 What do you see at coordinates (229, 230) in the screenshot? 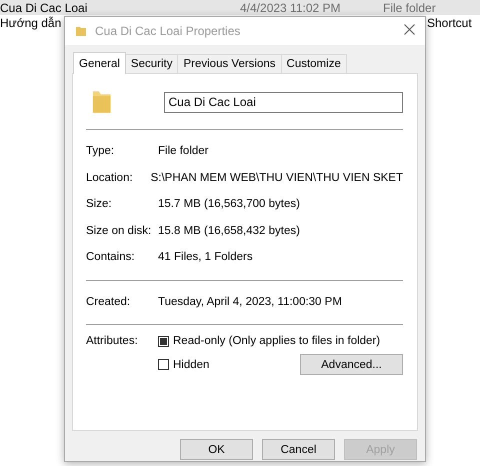
I see `property-value: 15.8 MB (16,658,432 bytes)` at bounding box center [229, 230].